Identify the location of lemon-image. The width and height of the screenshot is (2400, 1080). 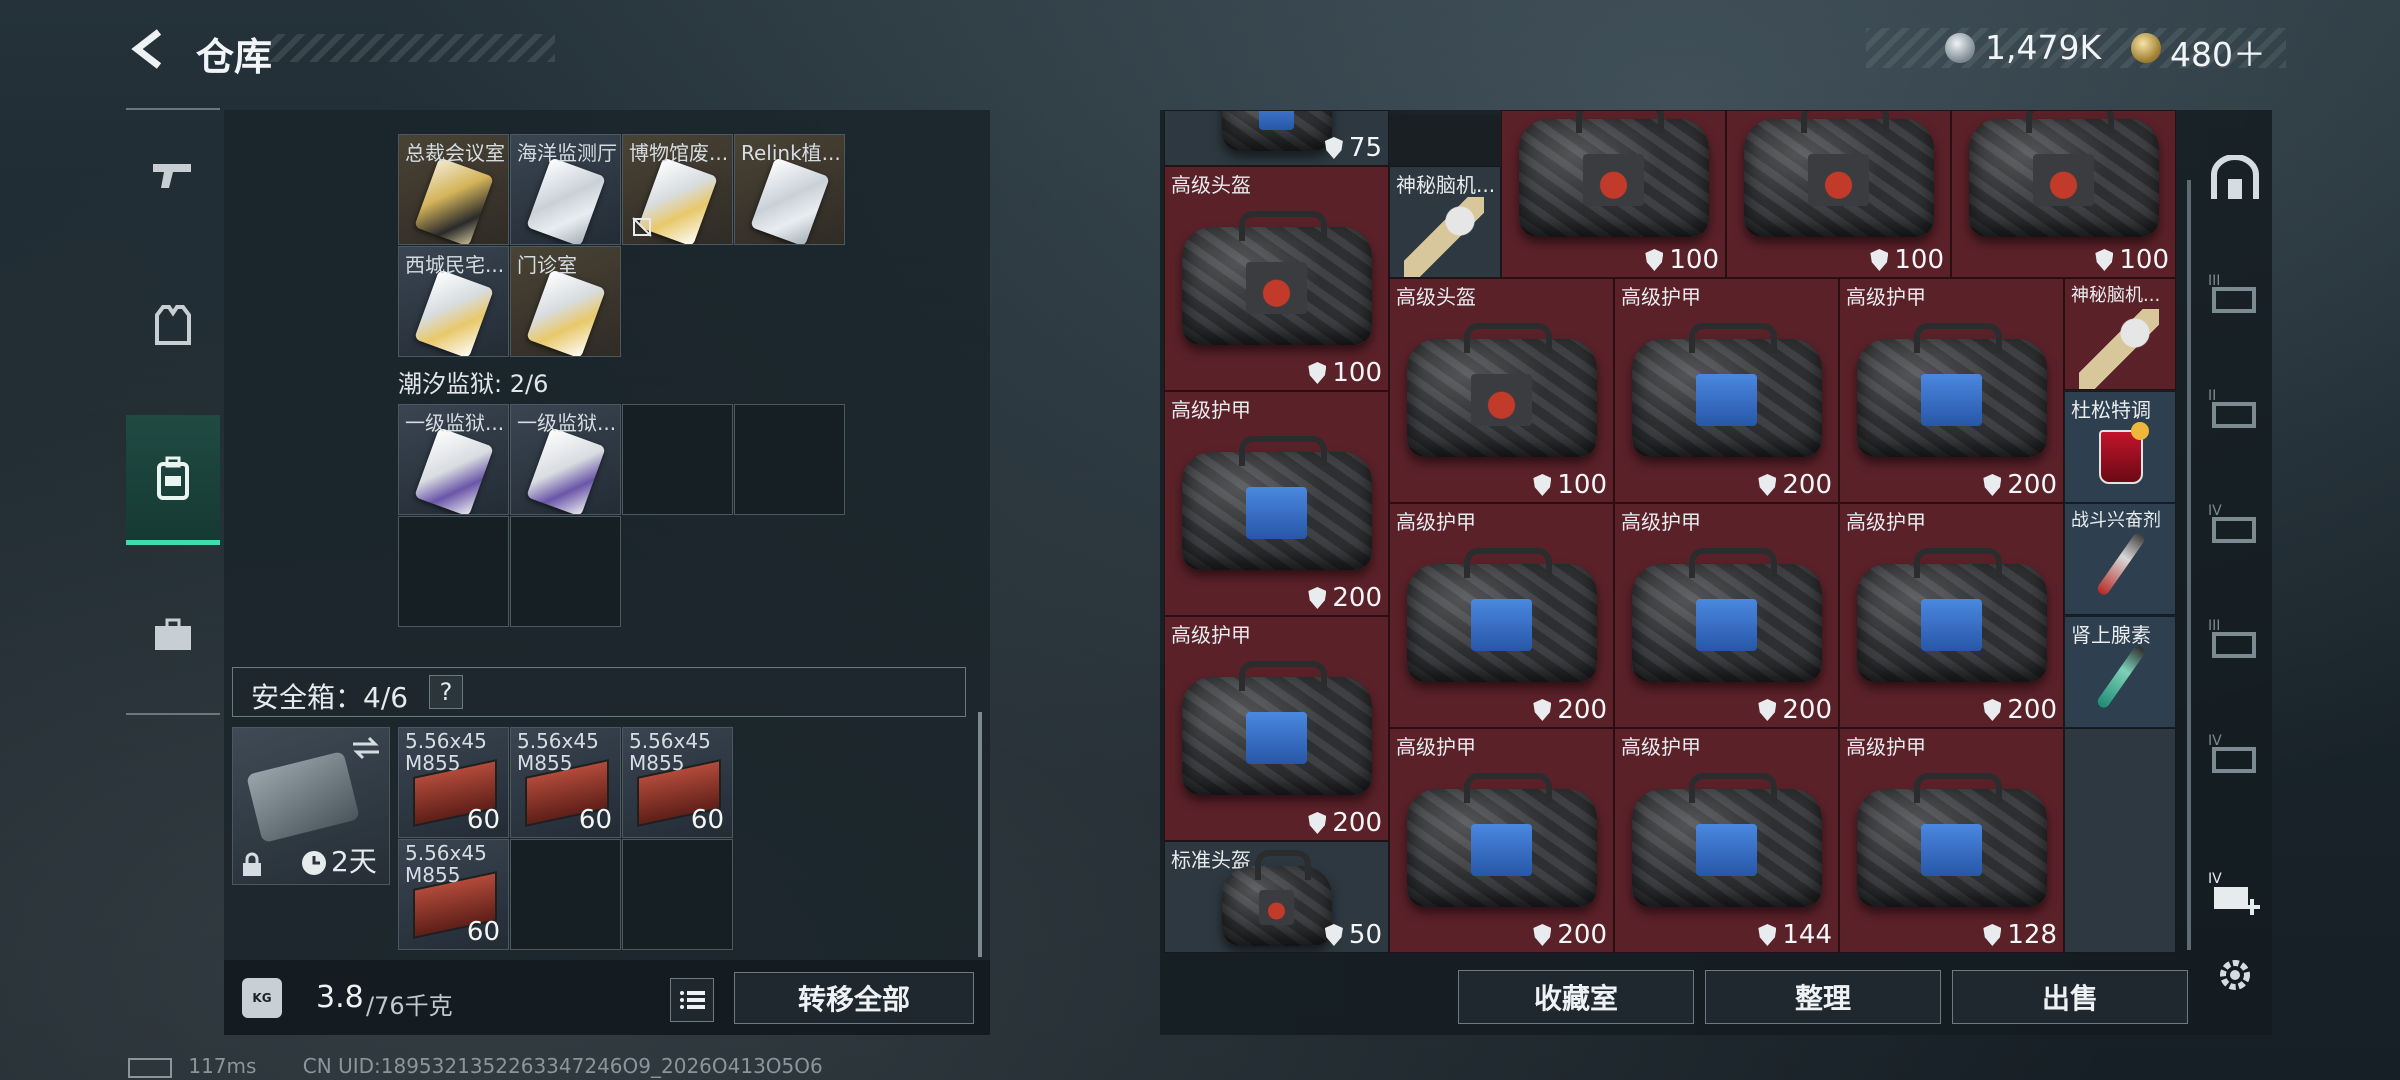
(2140, 431).